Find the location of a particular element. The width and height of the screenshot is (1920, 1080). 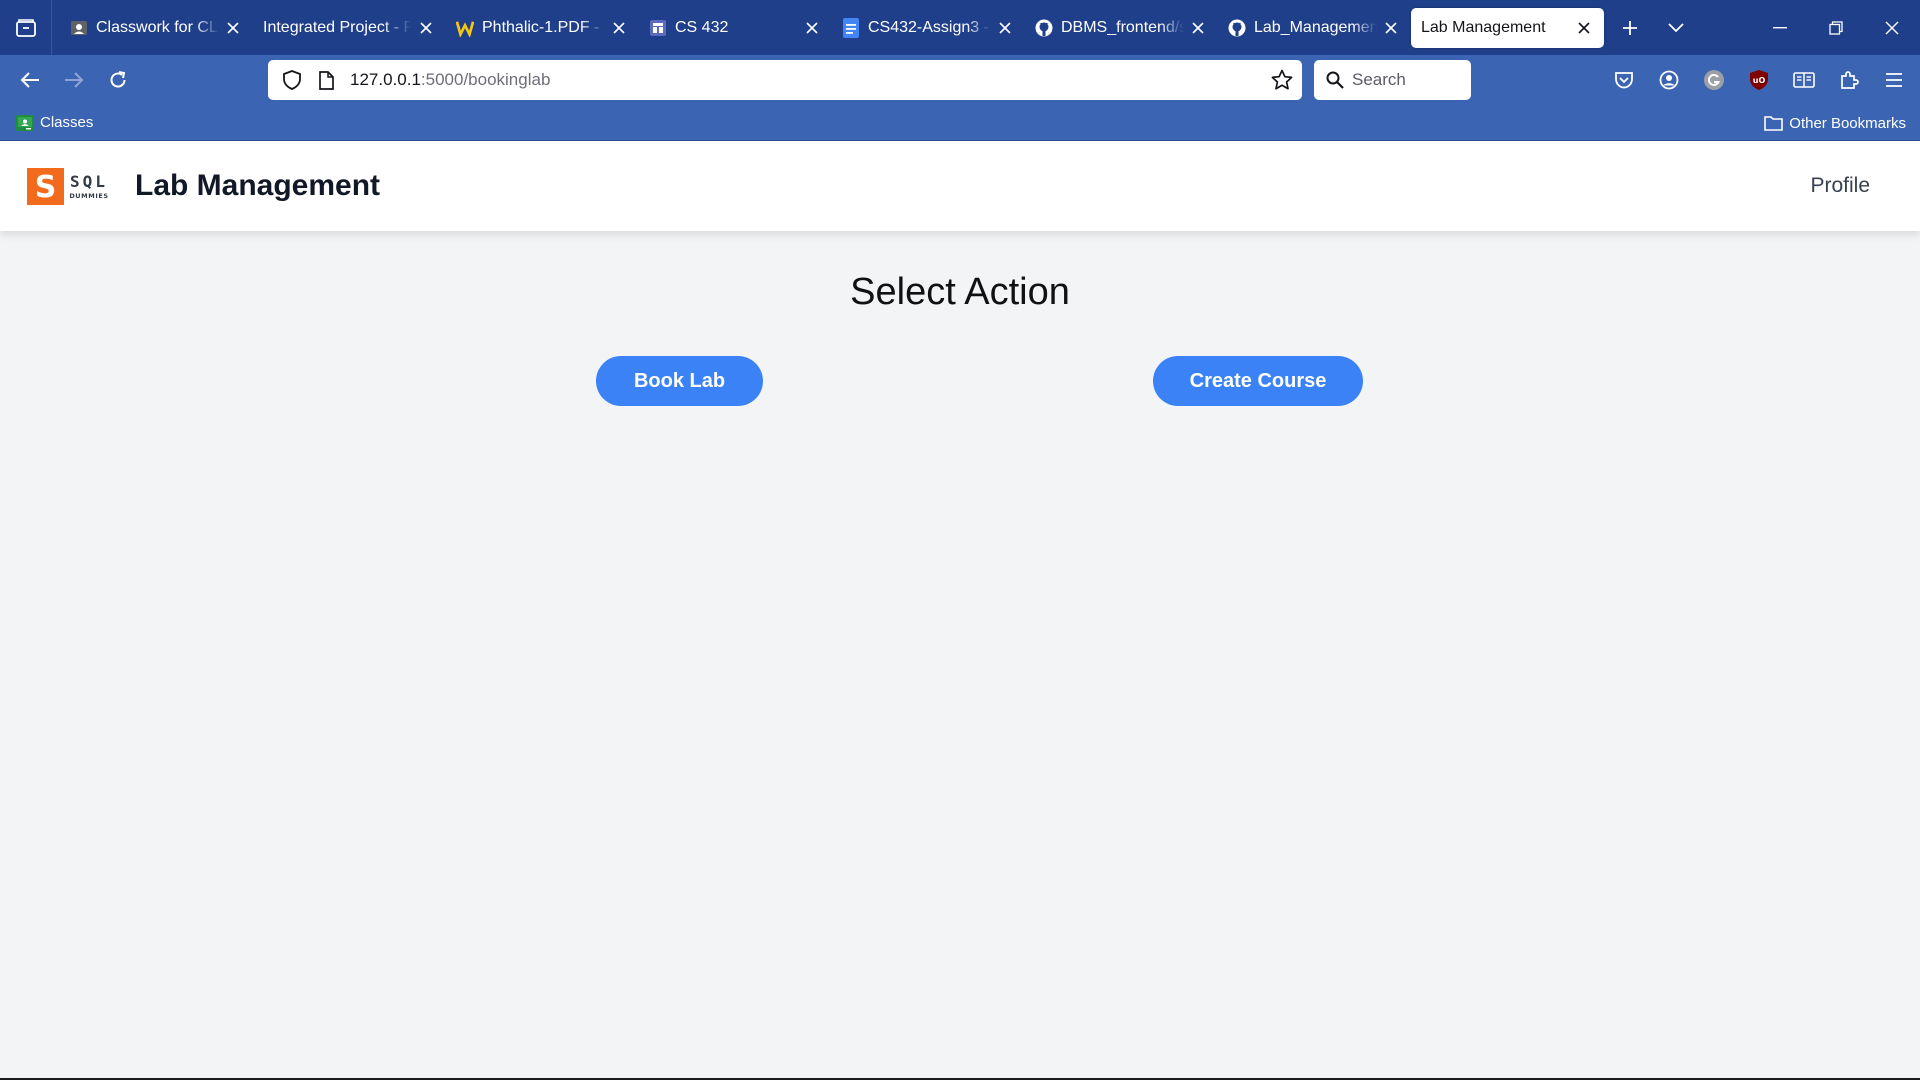

trello-board-icon is located at coordinates (658, 28).